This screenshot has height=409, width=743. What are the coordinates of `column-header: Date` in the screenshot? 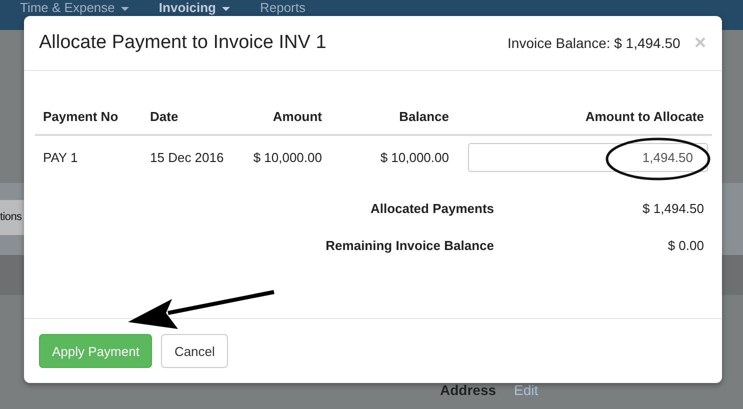 It's located at (164, 116).